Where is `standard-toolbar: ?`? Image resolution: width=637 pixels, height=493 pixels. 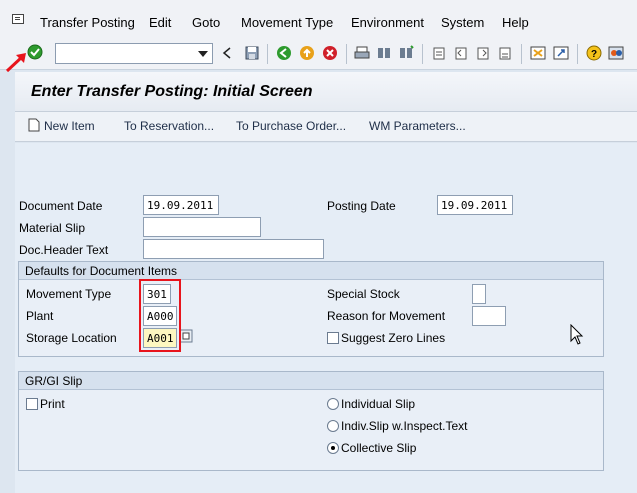
standard-toolbar: ? is located at coordinates (318, 55).